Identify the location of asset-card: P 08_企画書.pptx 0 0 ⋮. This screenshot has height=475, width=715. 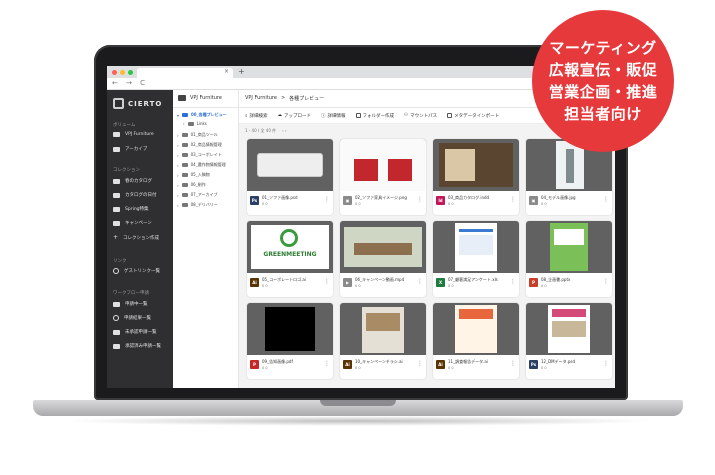
(569, 259).